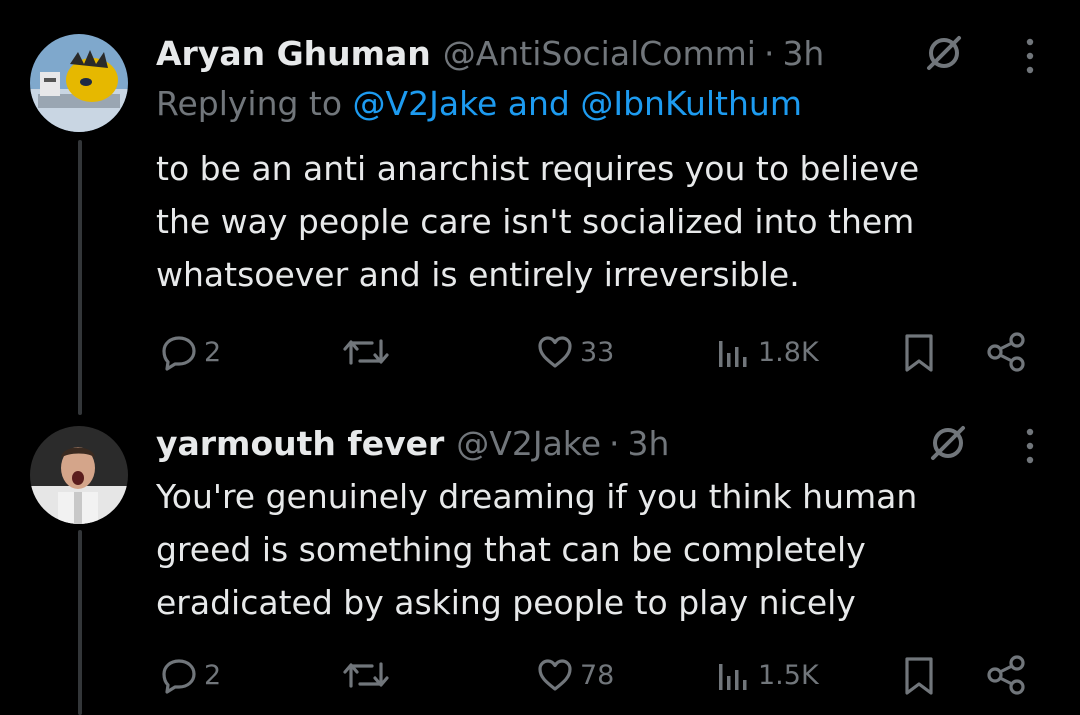 The width and height of the screenshot is (1080, 715). What do you see at coordinates (599, 53) in the screenshot?
I see `user-handle: @AntiSocialCommi` at bounding box center [599, 53].